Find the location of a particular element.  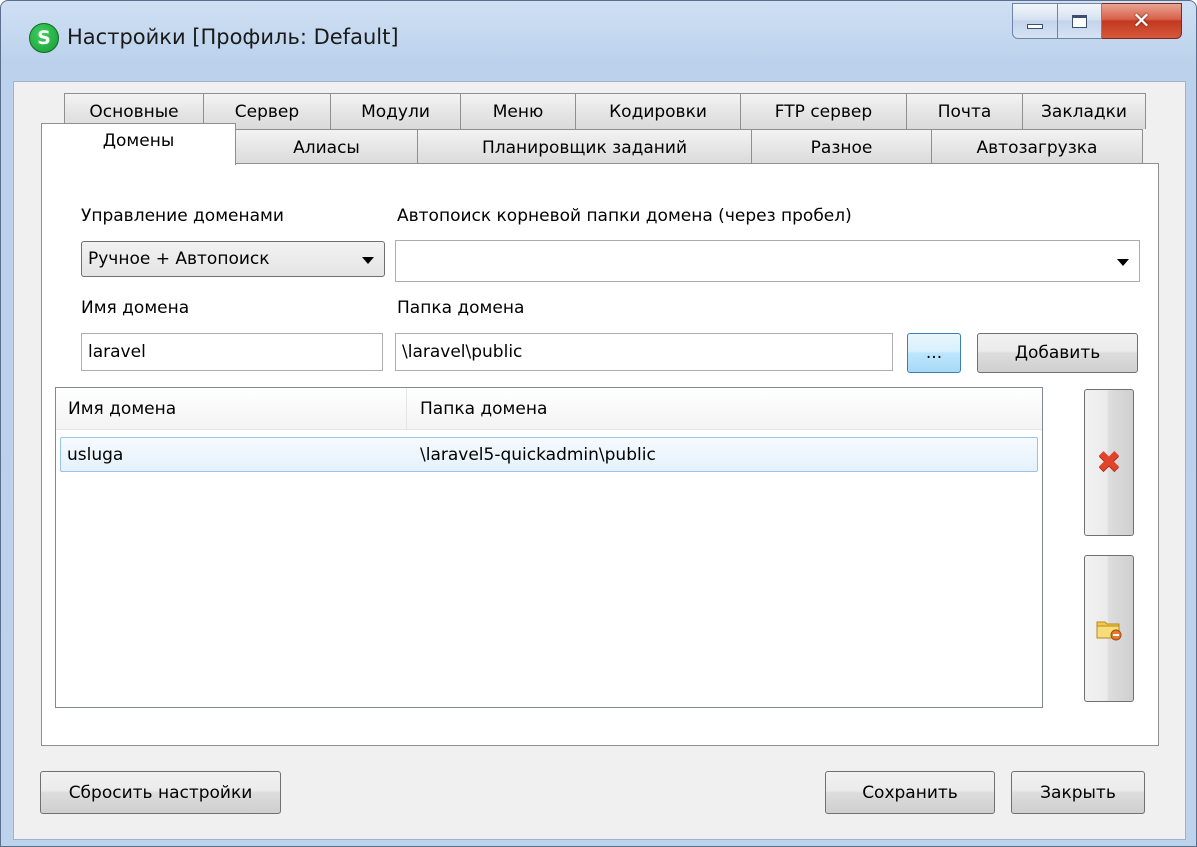

tab-label: Закладки is located at coordinates (1084, 111).